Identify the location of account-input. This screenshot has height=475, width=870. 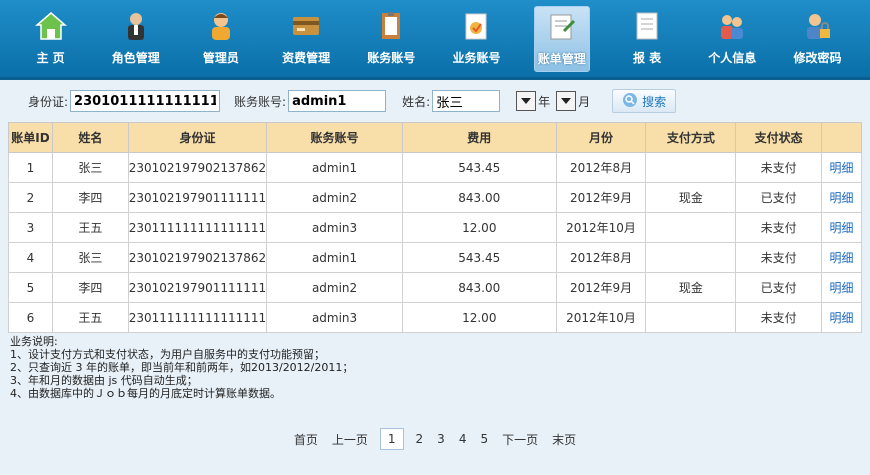
(337, 101).